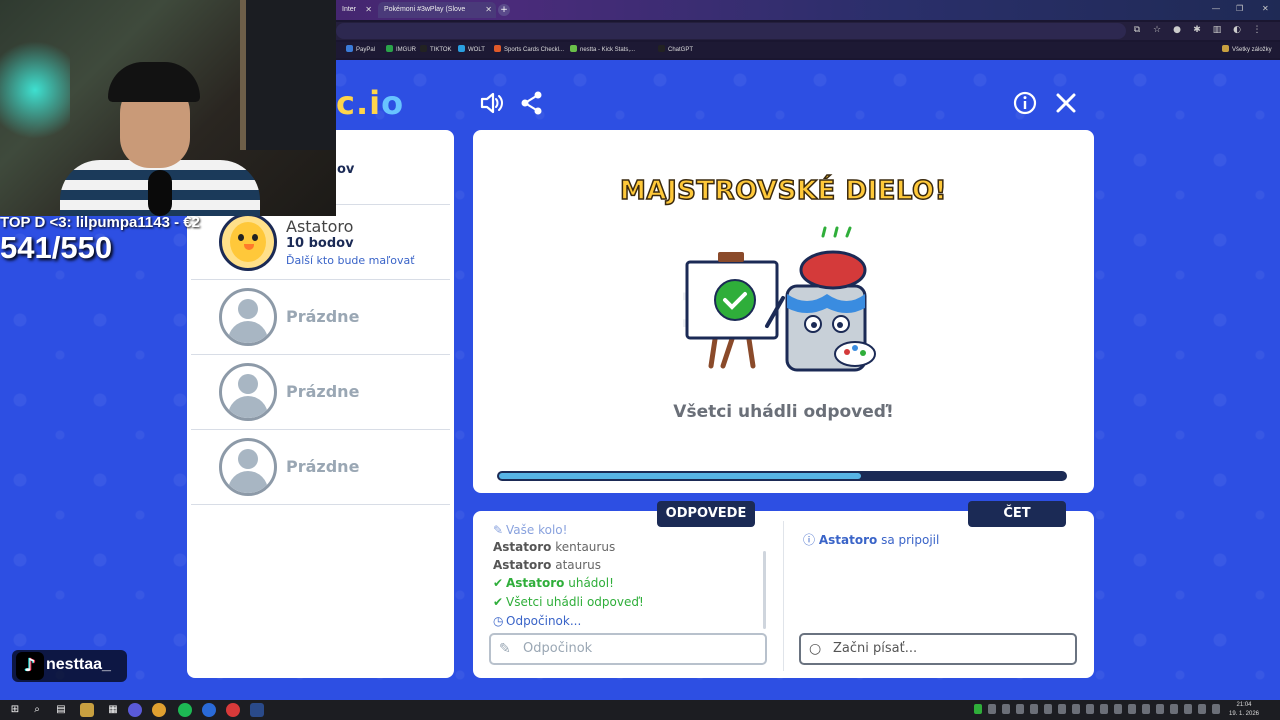 This screenshot has width=1280, height=720. Describe the element at coordinates (1216, 8) in the screenshot. I see `minimize-icon: —` at that location.